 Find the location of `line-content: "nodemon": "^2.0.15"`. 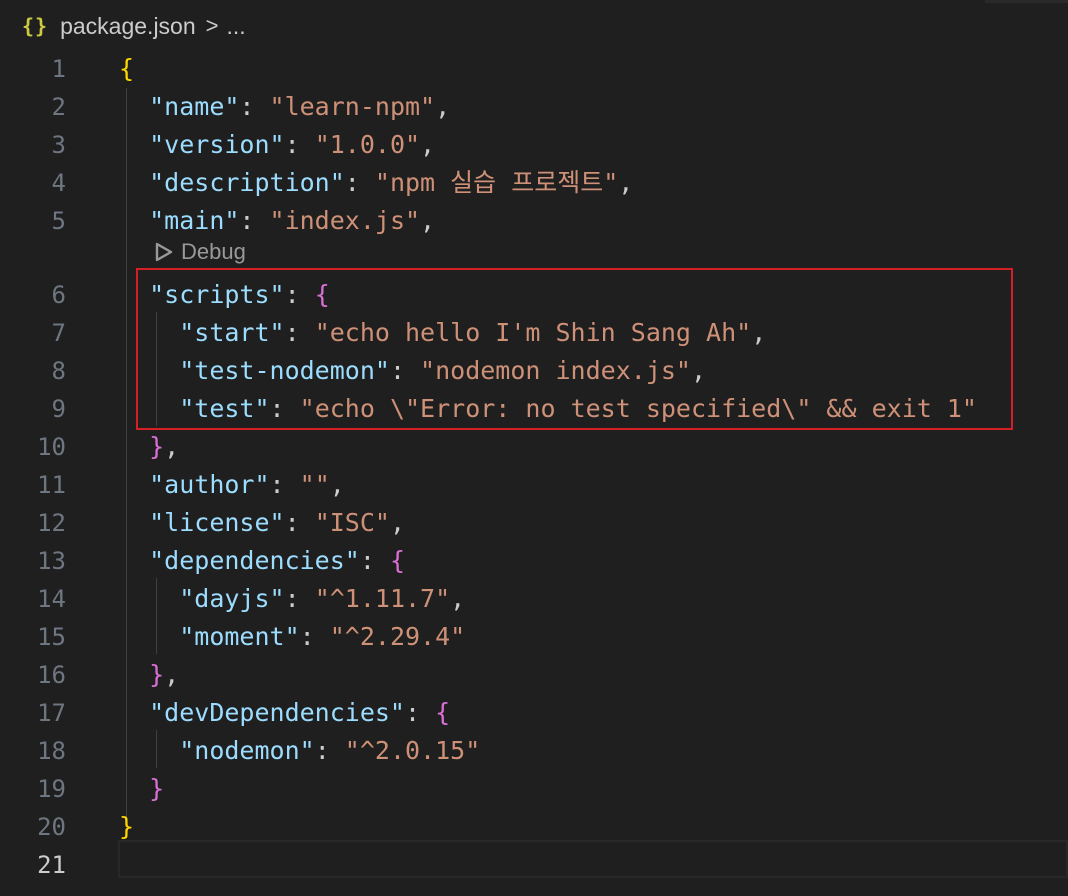

line-content: "nodemon": "^2.0.15" is located at coordinates (299, 751).